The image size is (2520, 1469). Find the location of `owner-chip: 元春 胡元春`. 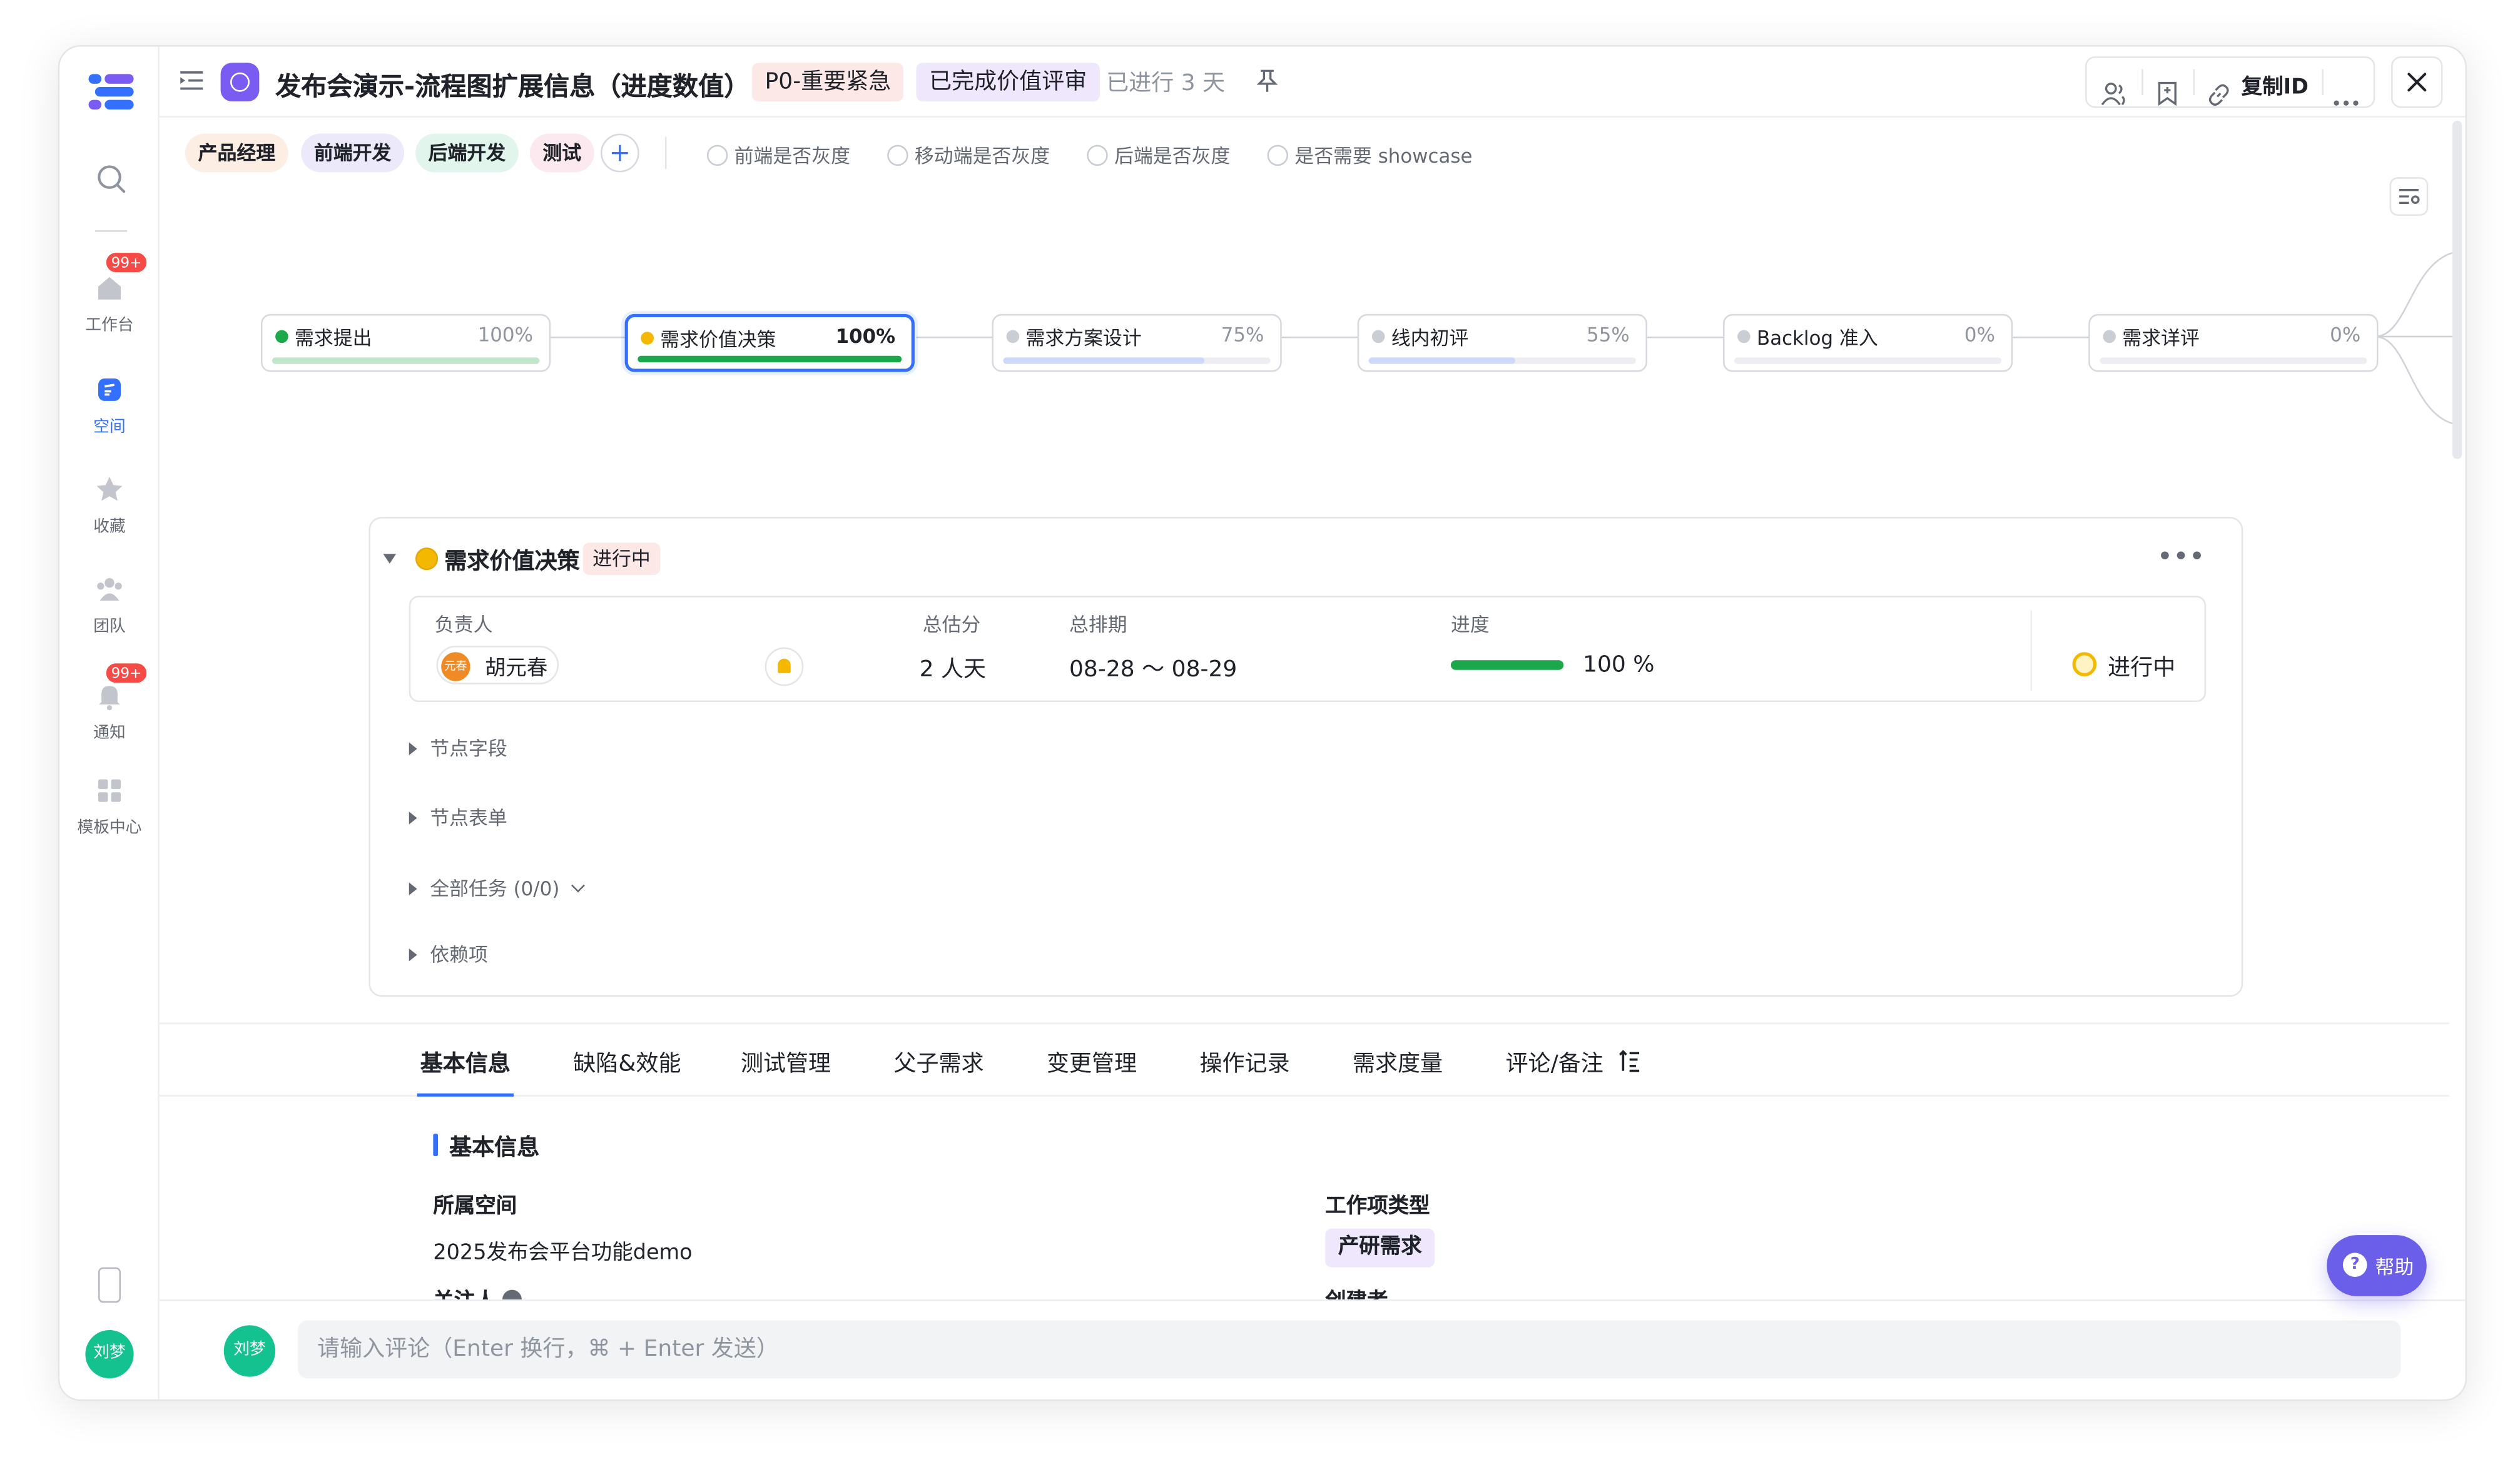

owner-chip: 元春 胡元春 is located at coordinates (497, 665).